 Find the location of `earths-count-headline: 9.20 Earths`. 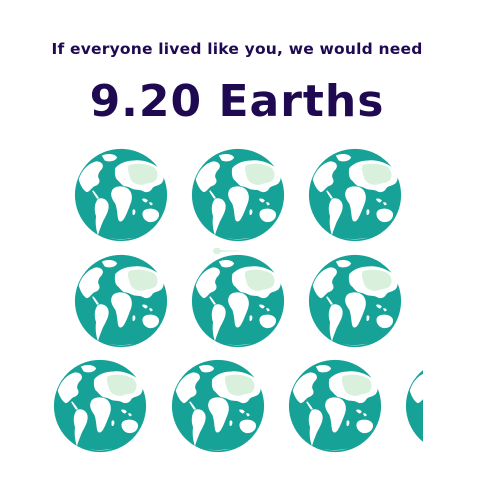

earths-count-headline: 9.20 Earths is located at coordinates (237, 101).